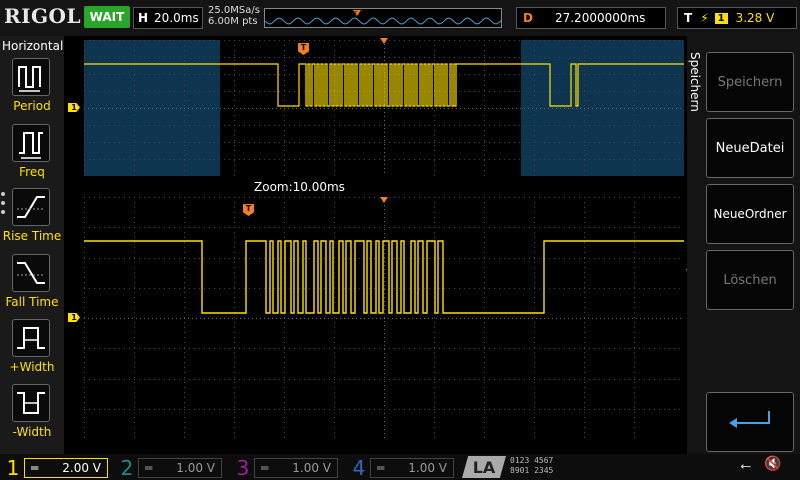 The height and width of the screenshot is (480, 800). What do you see at coordinates (602, 108) in the screenshot?
I see `overview-highlight-right` at bounding box center [602, 108].